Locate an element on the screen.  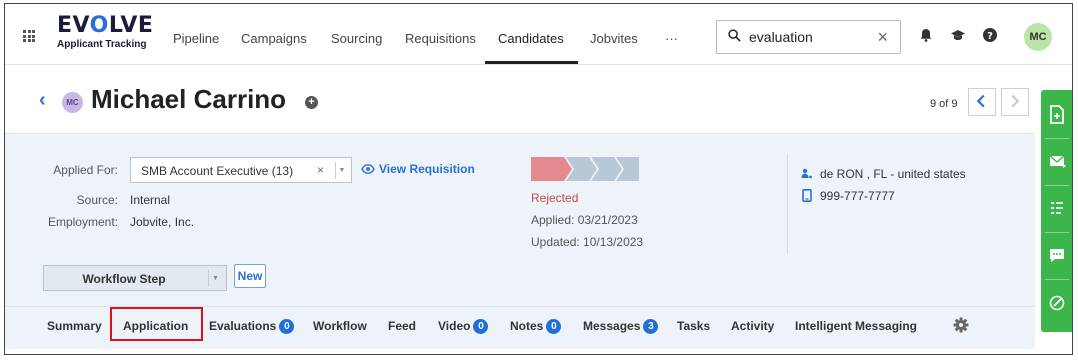
evaluations-count-badge: 0 is located at coordinates (287, 327).